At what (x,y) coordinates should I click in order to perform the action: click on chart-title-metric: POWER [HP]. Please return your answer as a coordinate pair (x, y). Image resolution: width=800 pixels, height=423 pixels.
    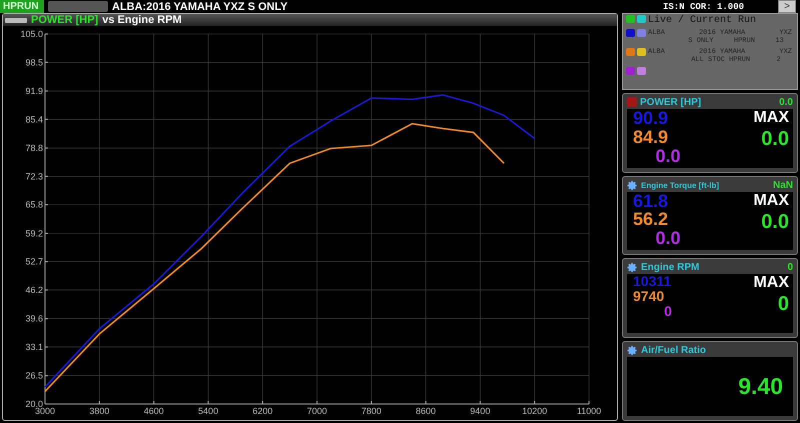
    Looking at the image, I should click on (64, 20).